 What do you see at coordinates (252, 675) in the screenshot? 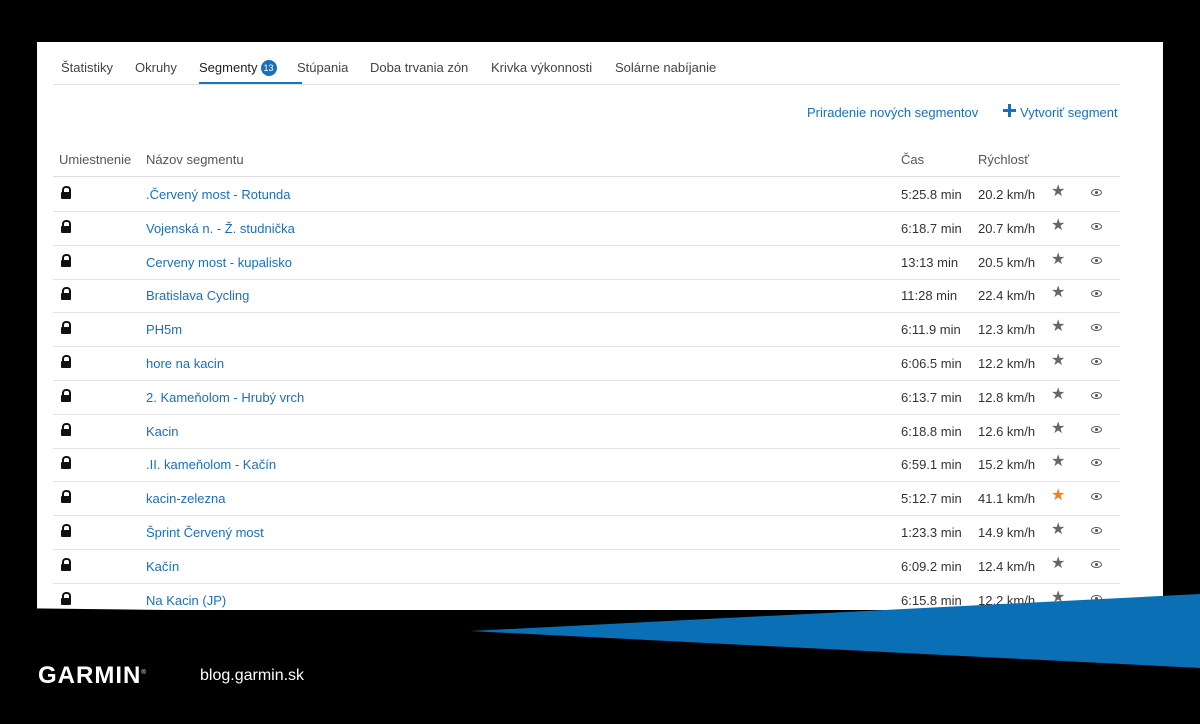
I see `blog-url: blog.garmin.sk` at bounding box center [252, 675].